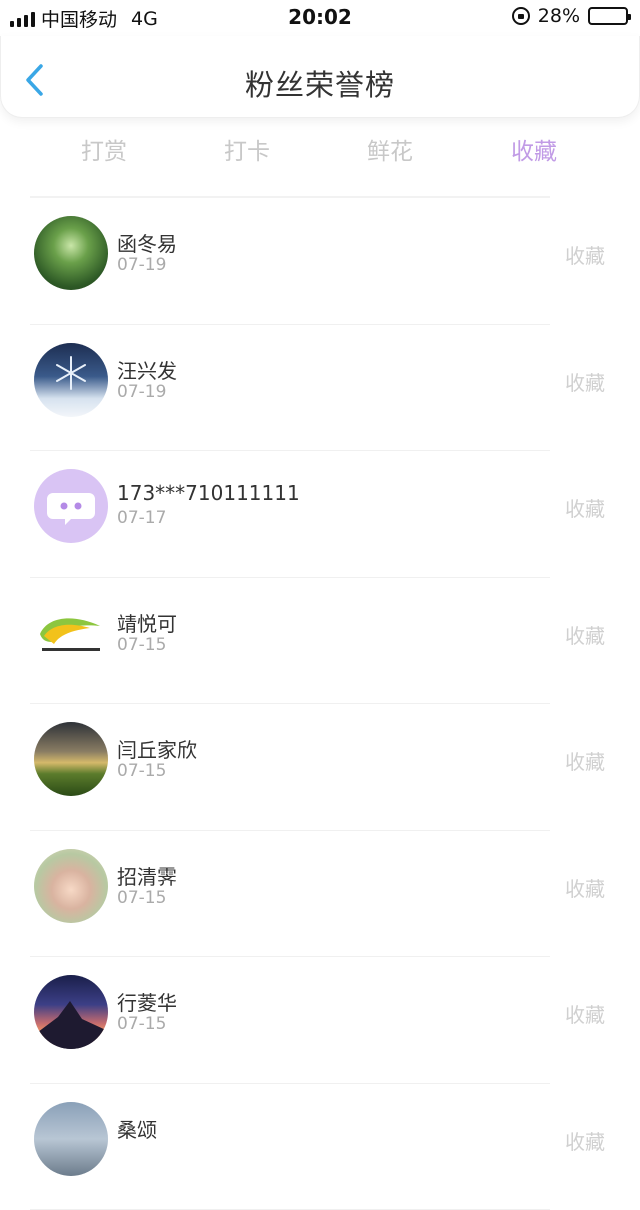 The height and width of the screenshot is (1210, 640). I want to click on logo-icon, so click(71, 633).